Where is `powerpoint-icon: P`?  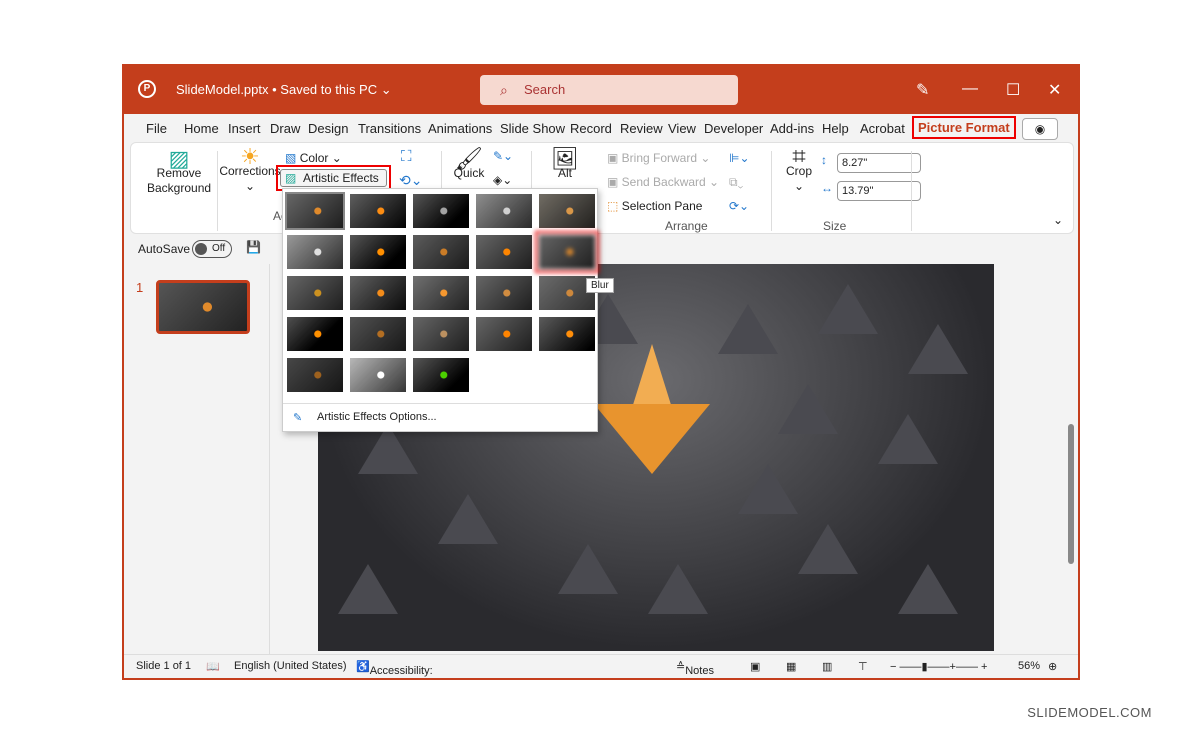
powerpoint-icon: P is located at coordinates (147, 89).